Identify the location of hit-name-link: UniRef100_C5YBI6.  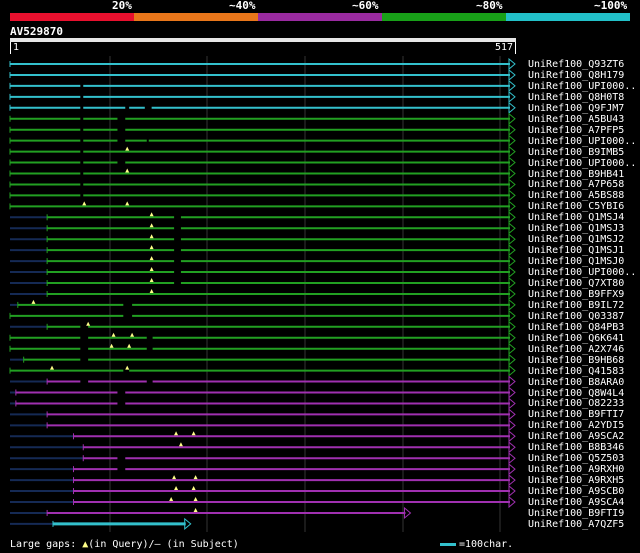
(576, 206).